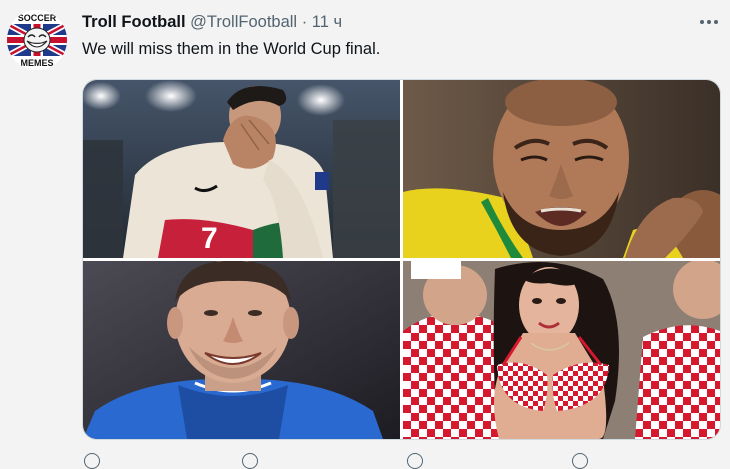 The width and height of the screenshot is (730, 469). Describe the element at coordinates (243, 22) in the screenshot. I see `author-handle: @TrollFootball` at that location.